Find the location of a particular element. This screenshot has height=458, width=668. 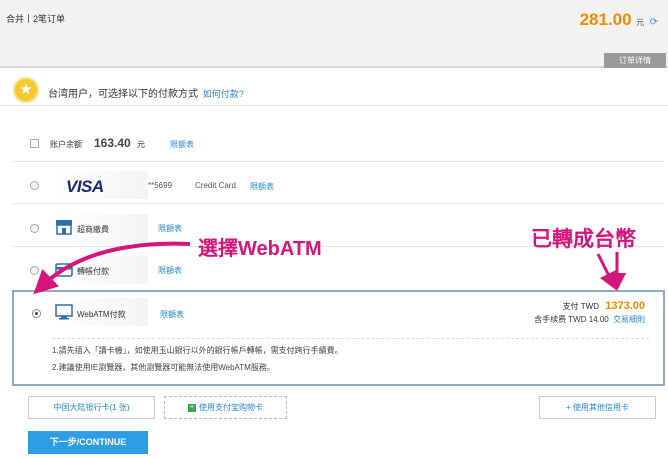

fee-label: 含手续费 TWD 14.00 is located at coordinates (571, 319).